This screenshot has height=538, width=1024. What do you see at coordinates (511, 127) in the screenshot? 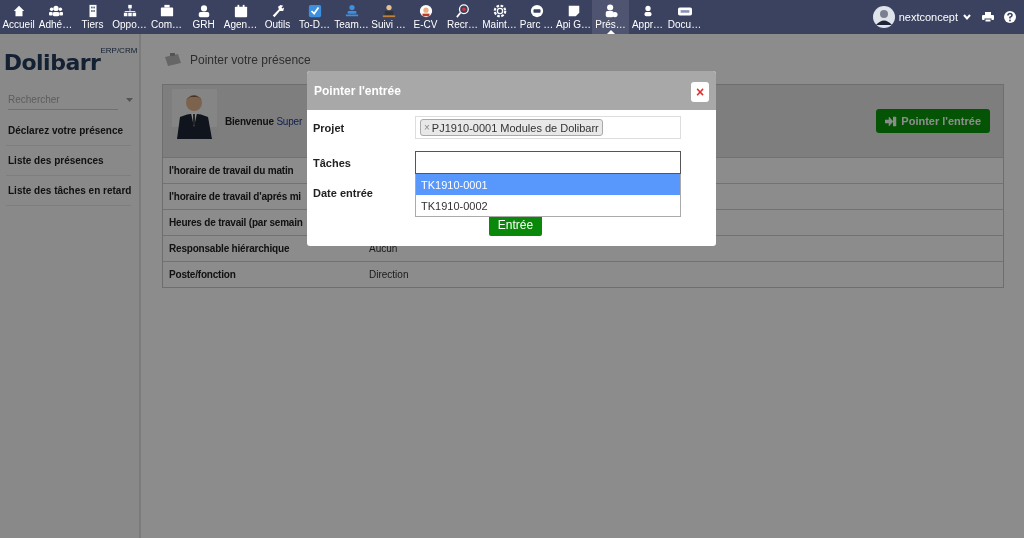
I see `project-tag: × PJ1910-0001 Modules de Dolibarr` at bounding box center [511, 127].